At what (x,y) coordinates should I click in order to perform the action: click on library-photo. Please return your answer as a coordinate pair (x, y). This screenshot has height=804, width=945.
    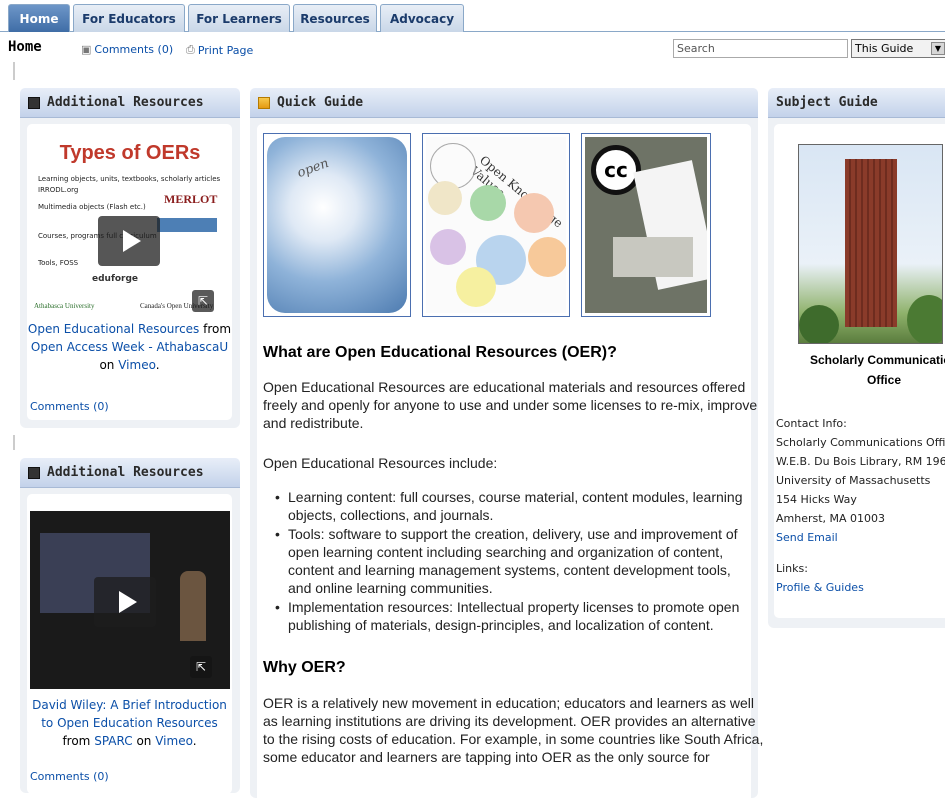
    Looking at the image, I should click on (870, 244).